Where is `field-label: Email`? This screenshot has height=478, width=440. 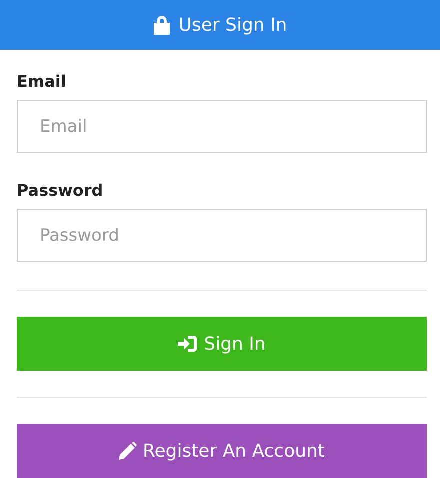
field-label: Email is located at coordinates (42, 82).